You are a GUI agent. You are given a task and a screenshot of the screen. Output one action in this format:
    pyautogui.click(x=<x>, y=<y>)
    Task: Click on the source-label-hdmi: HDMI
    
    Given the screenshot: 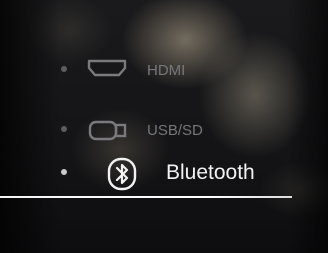 What is the action you would take?
    pyautogui.click(x=166, y=70)
    